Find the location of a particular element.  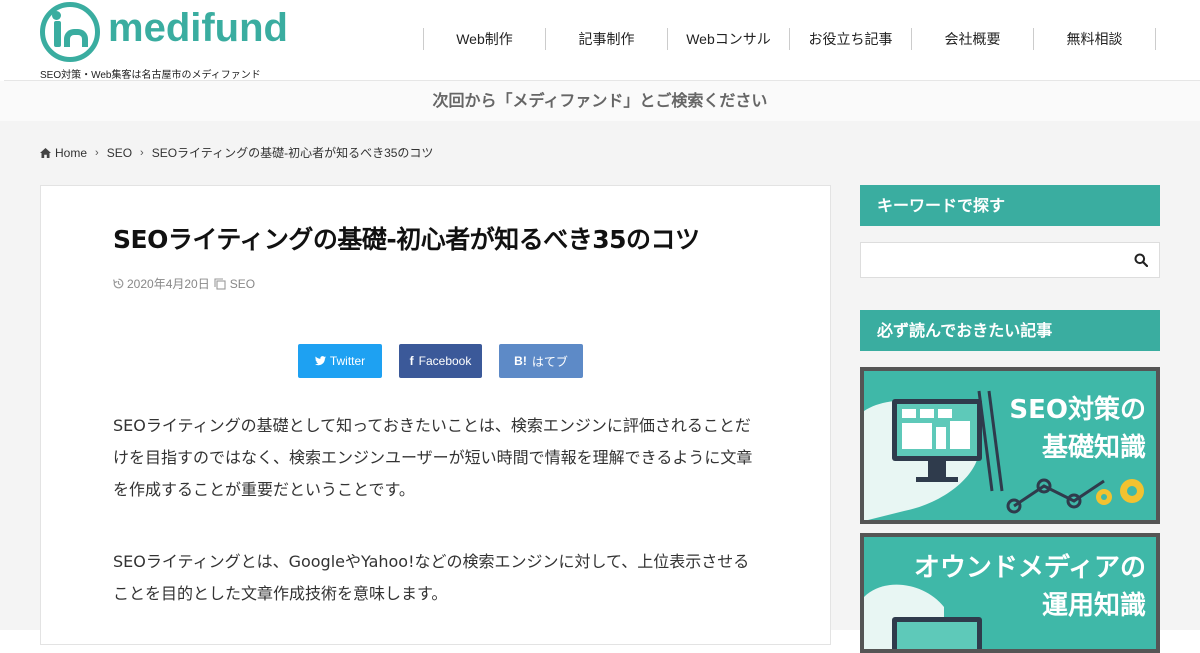

search-input is located at coordinates (1010, 260).